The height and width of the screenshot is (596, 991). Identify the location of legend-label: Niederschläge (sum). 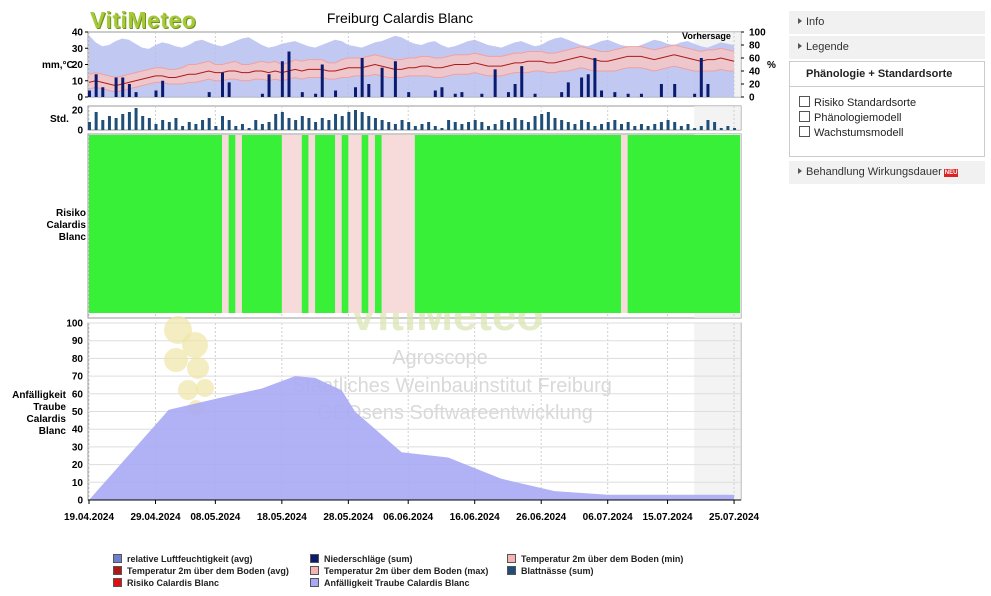
(368, 559).